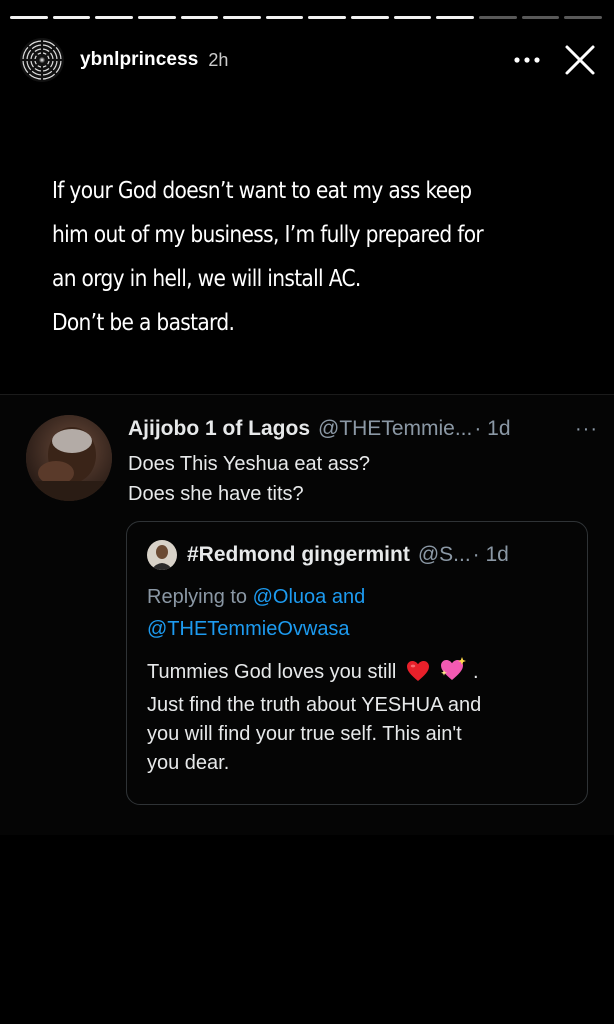 This screenshot has height=1024, width=614. I want to click on mention-link: @THETemmieOvwasa, so click(248, 629).